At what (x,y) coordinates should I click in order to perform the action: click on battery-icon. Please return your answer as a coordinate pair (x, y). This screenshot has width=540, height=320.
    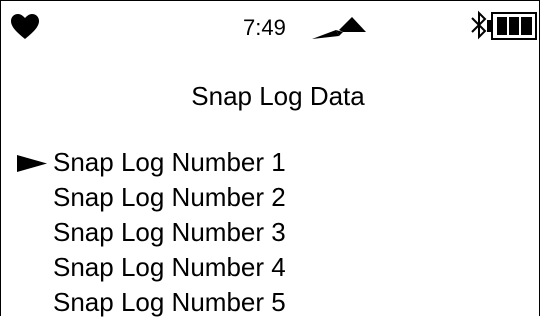
    Looking at the image, I should click on (512, 26).